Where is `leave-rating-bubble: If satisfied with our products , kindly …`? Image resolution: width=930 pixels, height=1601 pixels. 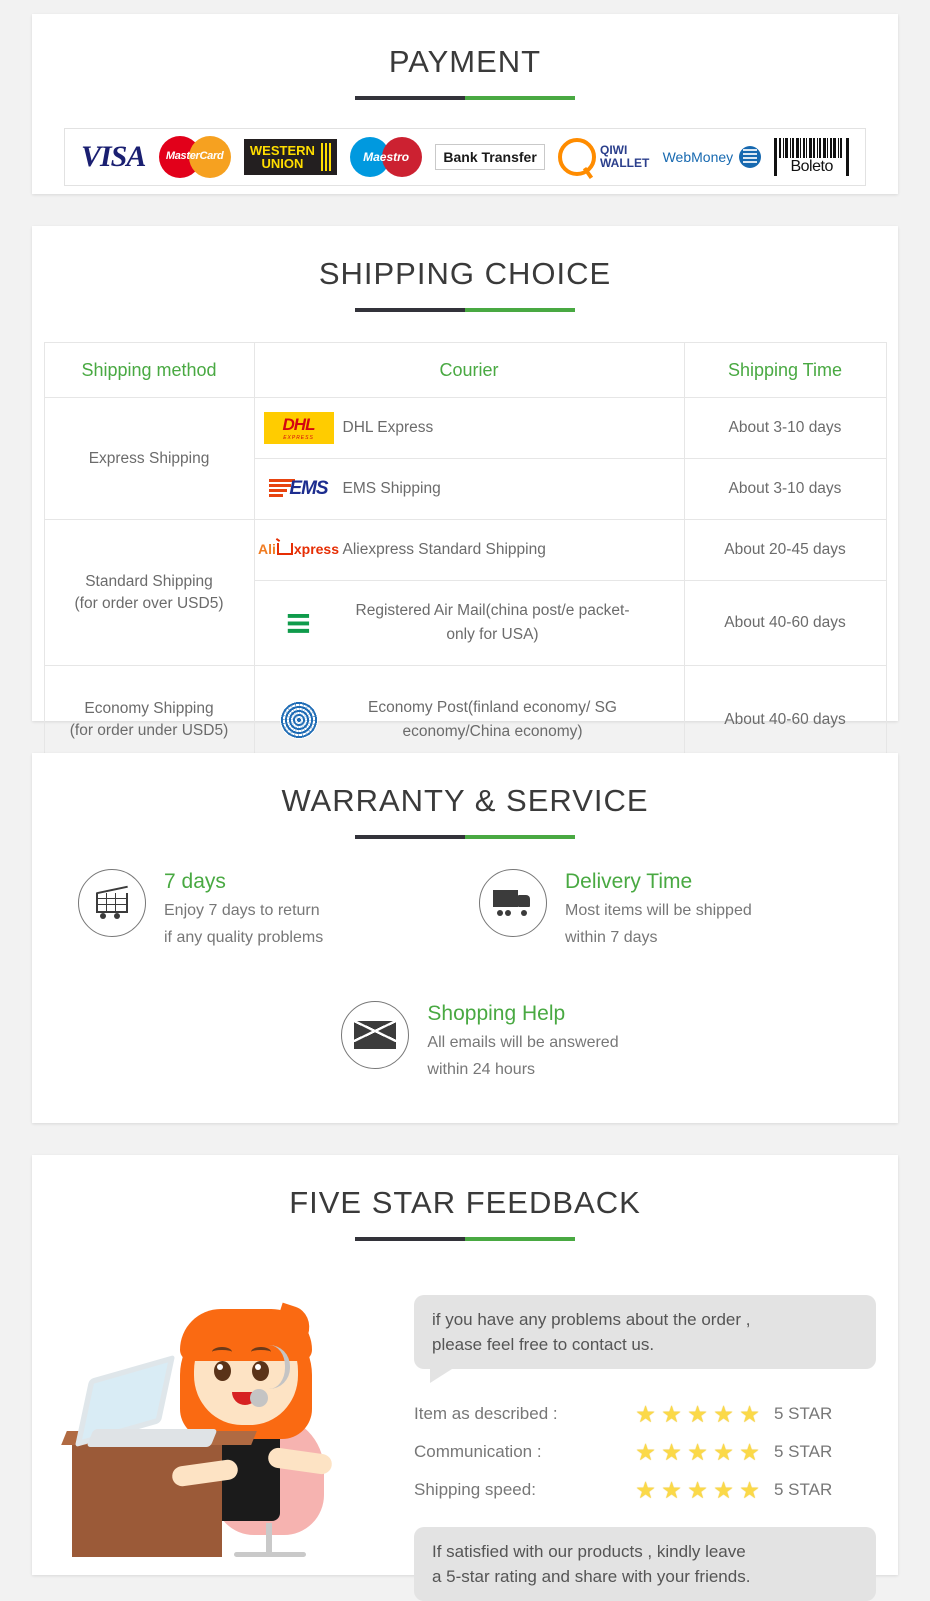 leave-rating-bubble: If satisfied with our products , kindly … is located at coordinates (645, 1564).